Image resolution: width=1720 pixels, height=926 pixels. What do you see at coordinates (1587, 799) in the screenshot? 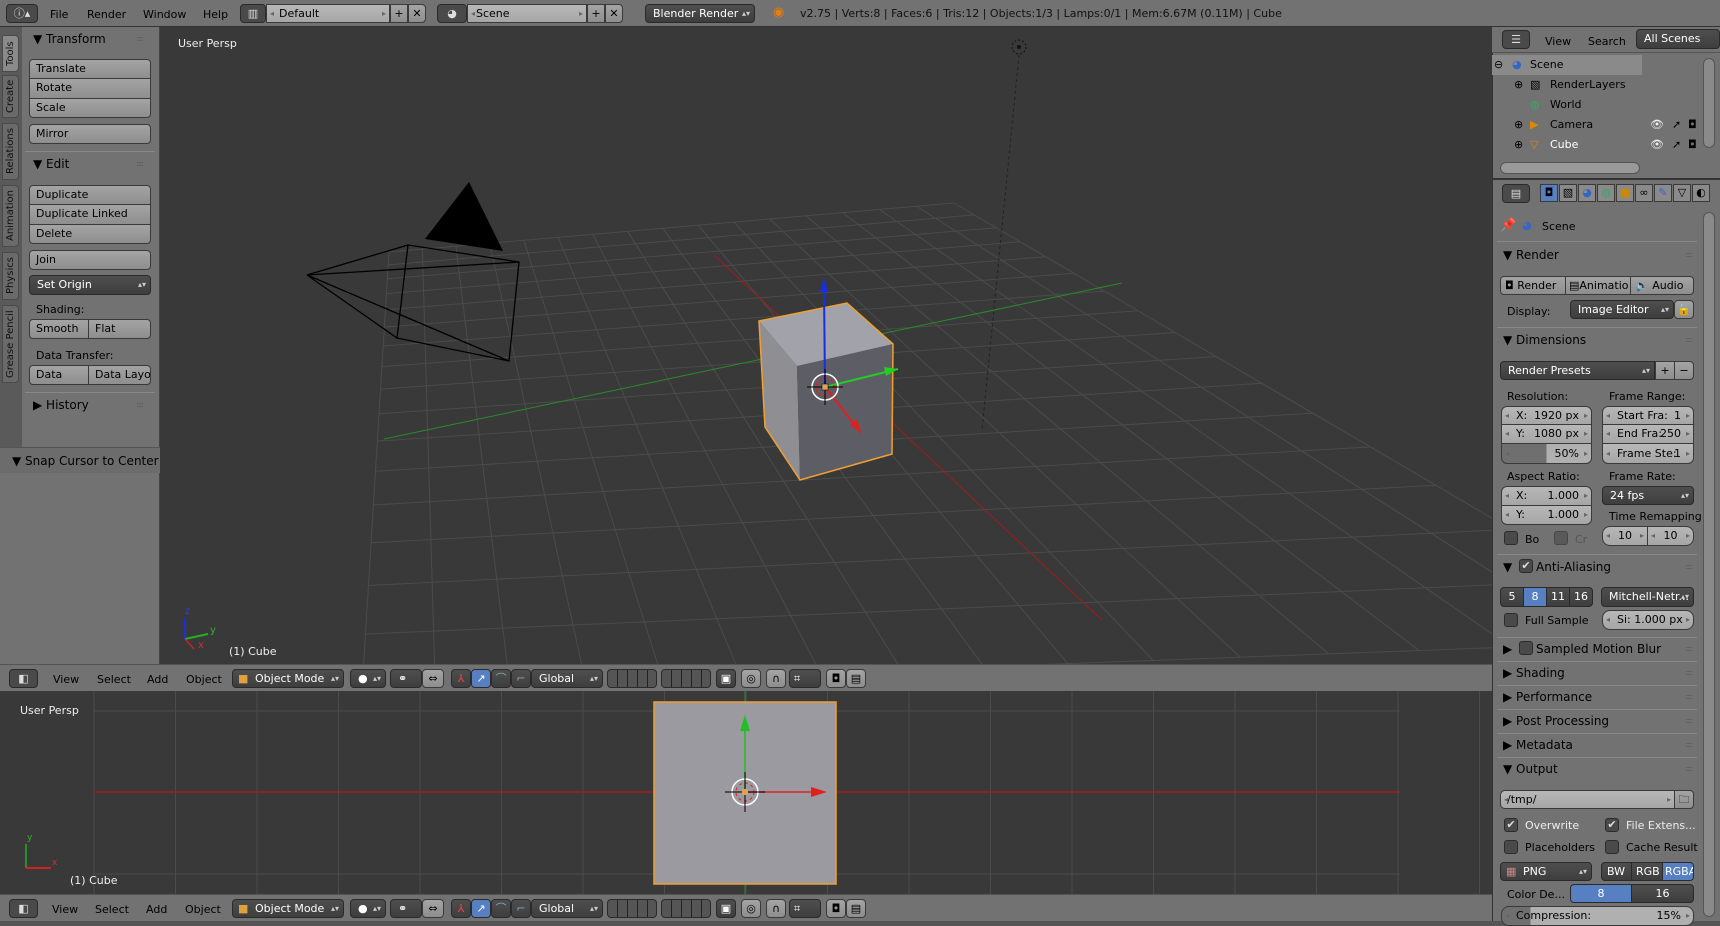
I see `output-path-field: /tmp/` at bounding box center [1587, 799].